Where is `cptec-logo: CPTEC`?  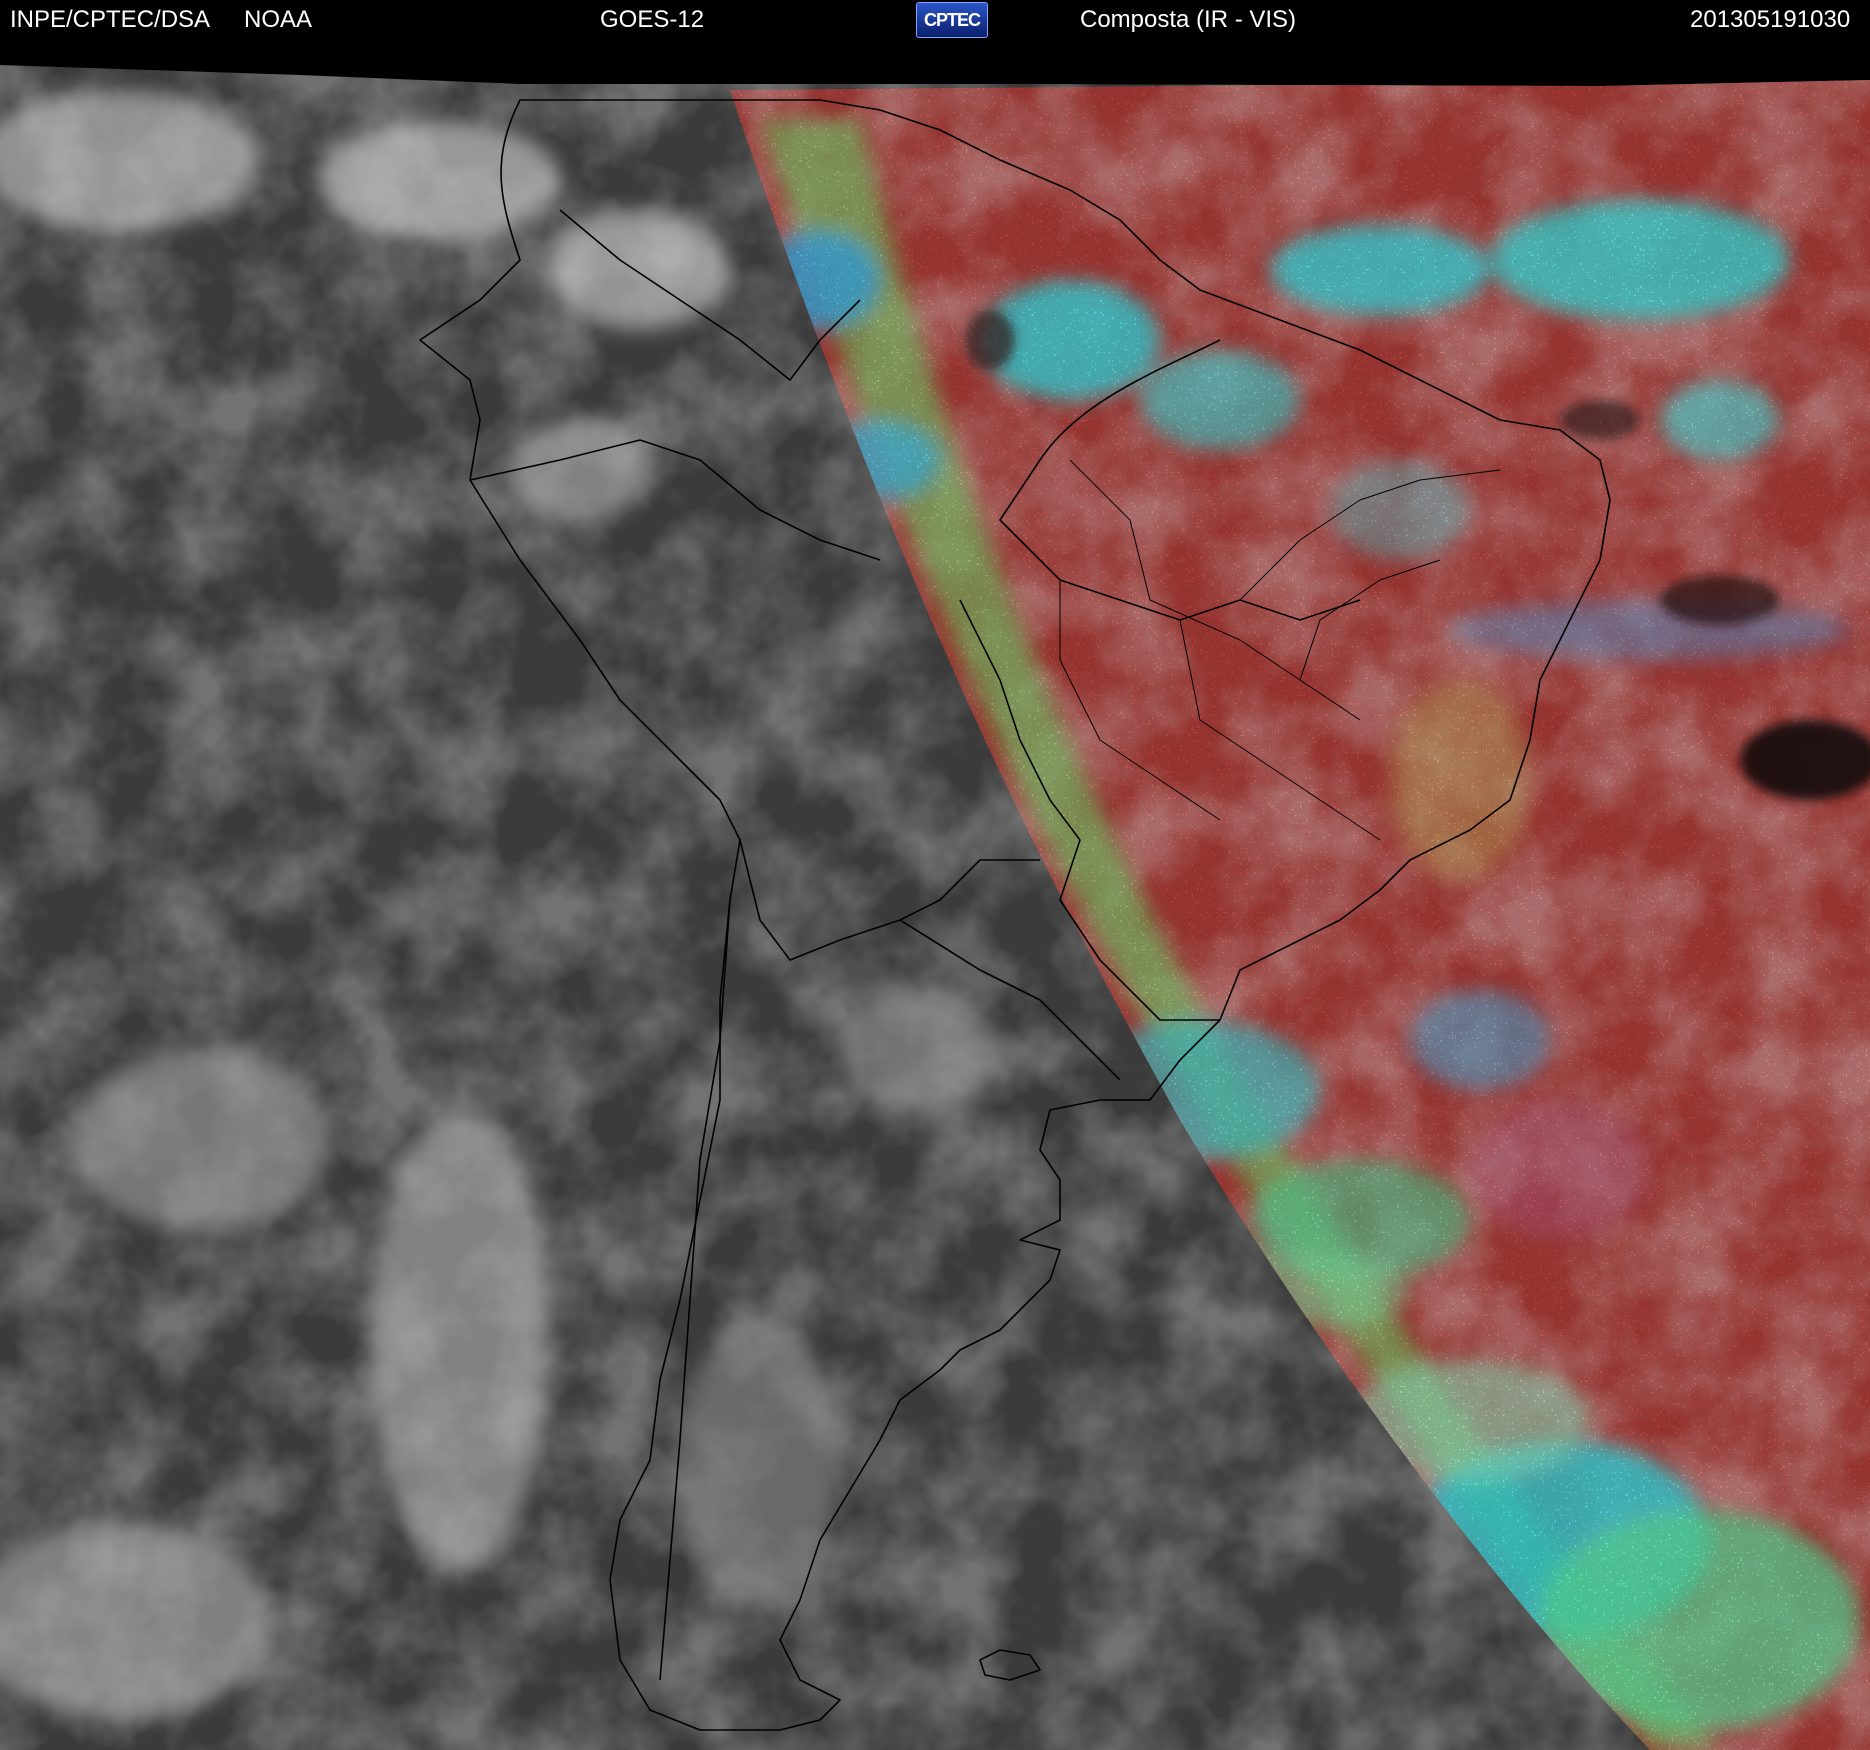 cptec-logo: CPTEC is located at coordinates (952, 20).